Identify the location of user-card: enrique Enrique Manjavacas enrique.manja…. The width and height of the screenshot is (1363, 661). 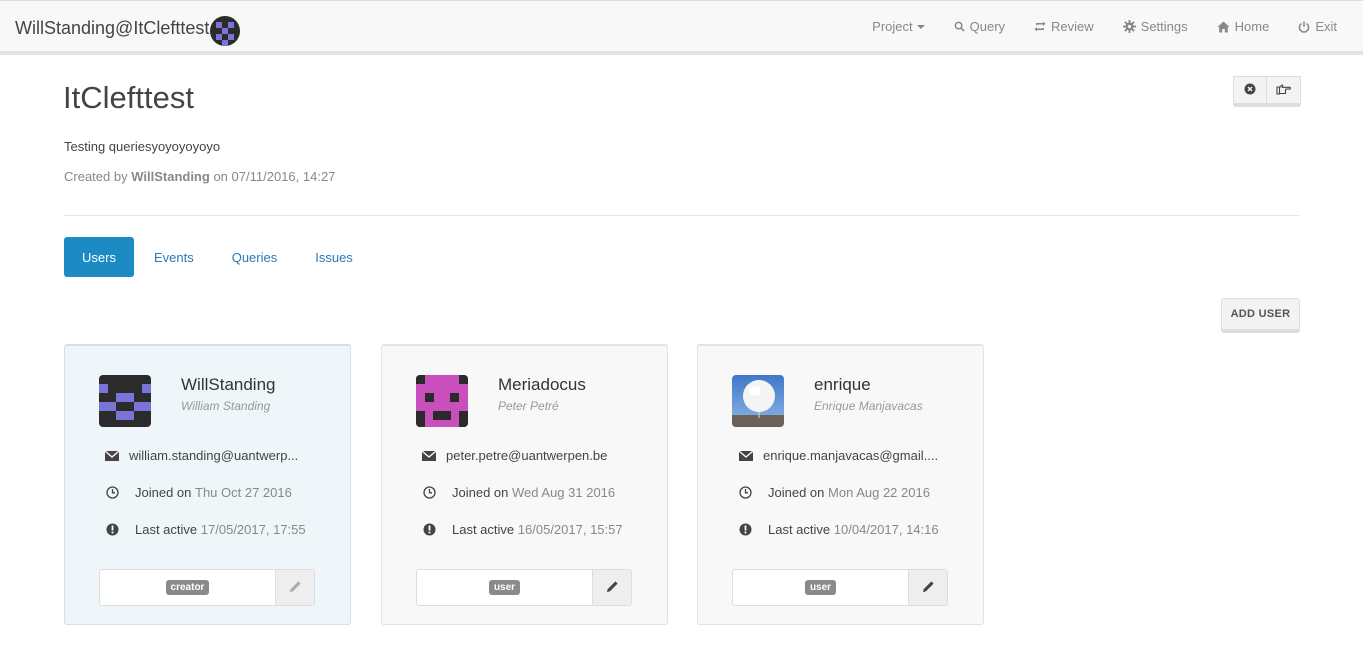
(840, 484).